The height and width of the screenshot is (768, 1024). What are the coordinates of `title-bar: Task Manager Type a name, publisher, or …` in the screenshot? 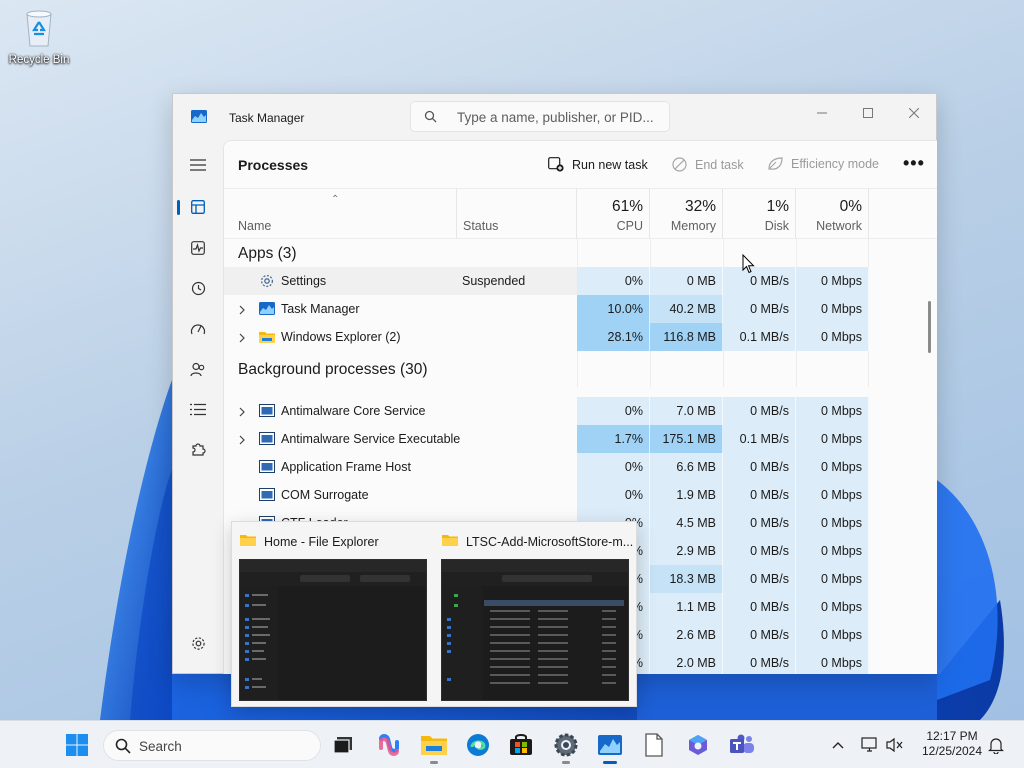 It's located at (554, 117).